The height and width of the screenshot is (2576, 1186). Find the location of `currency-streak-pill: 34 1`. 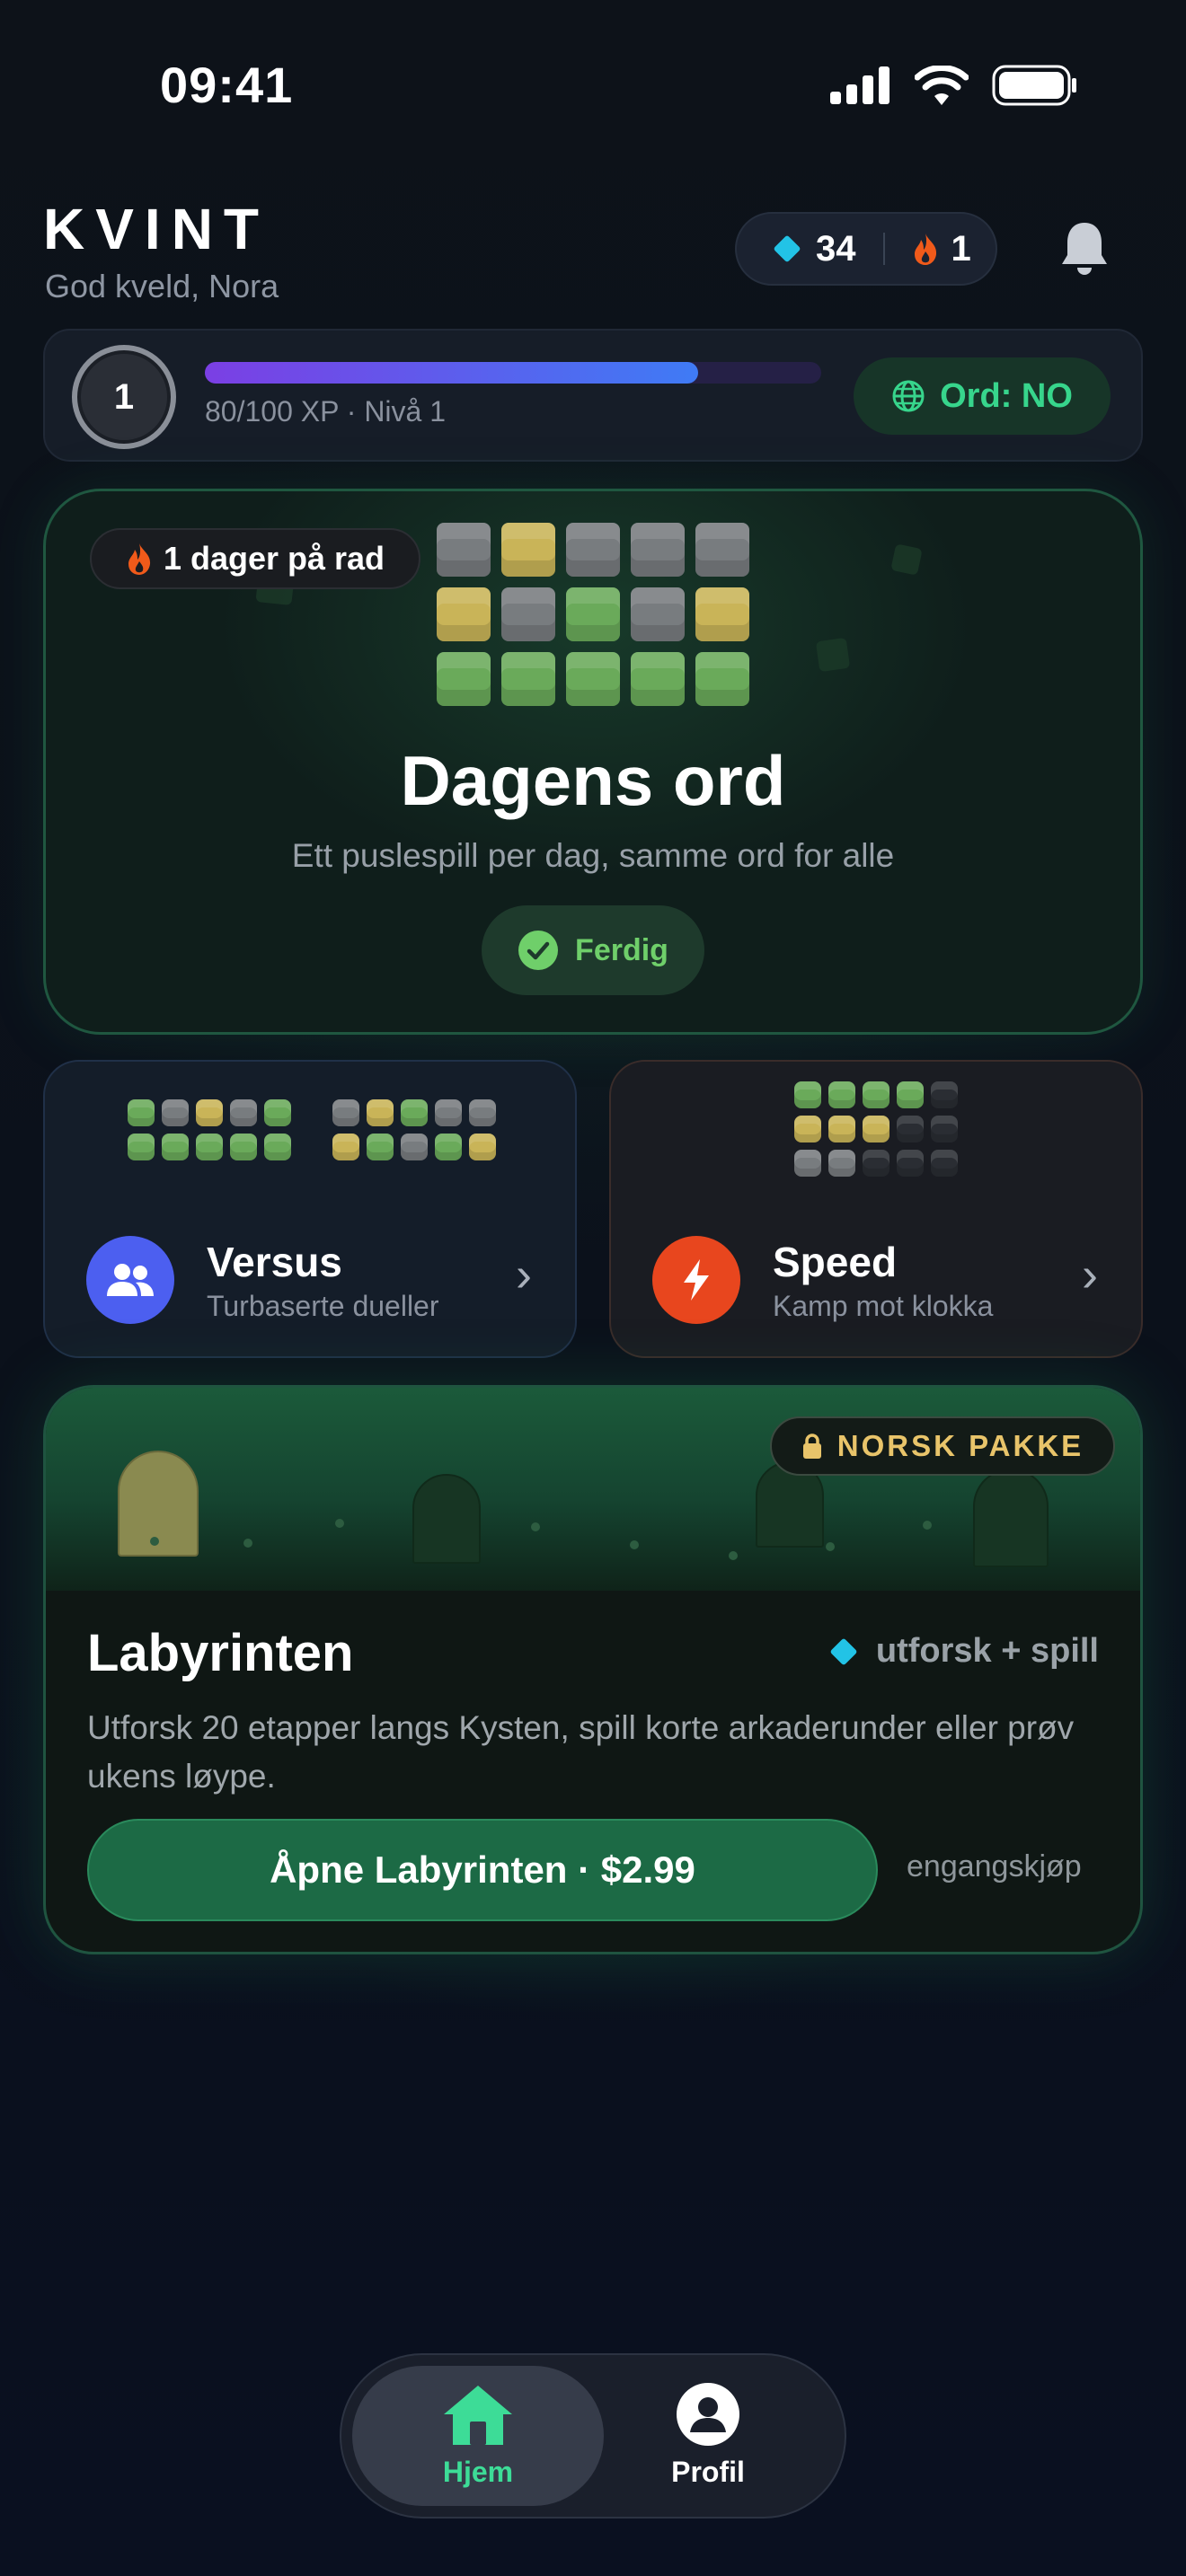

currency-streak-pill: 34 1 is located at coordinates (866, 249).